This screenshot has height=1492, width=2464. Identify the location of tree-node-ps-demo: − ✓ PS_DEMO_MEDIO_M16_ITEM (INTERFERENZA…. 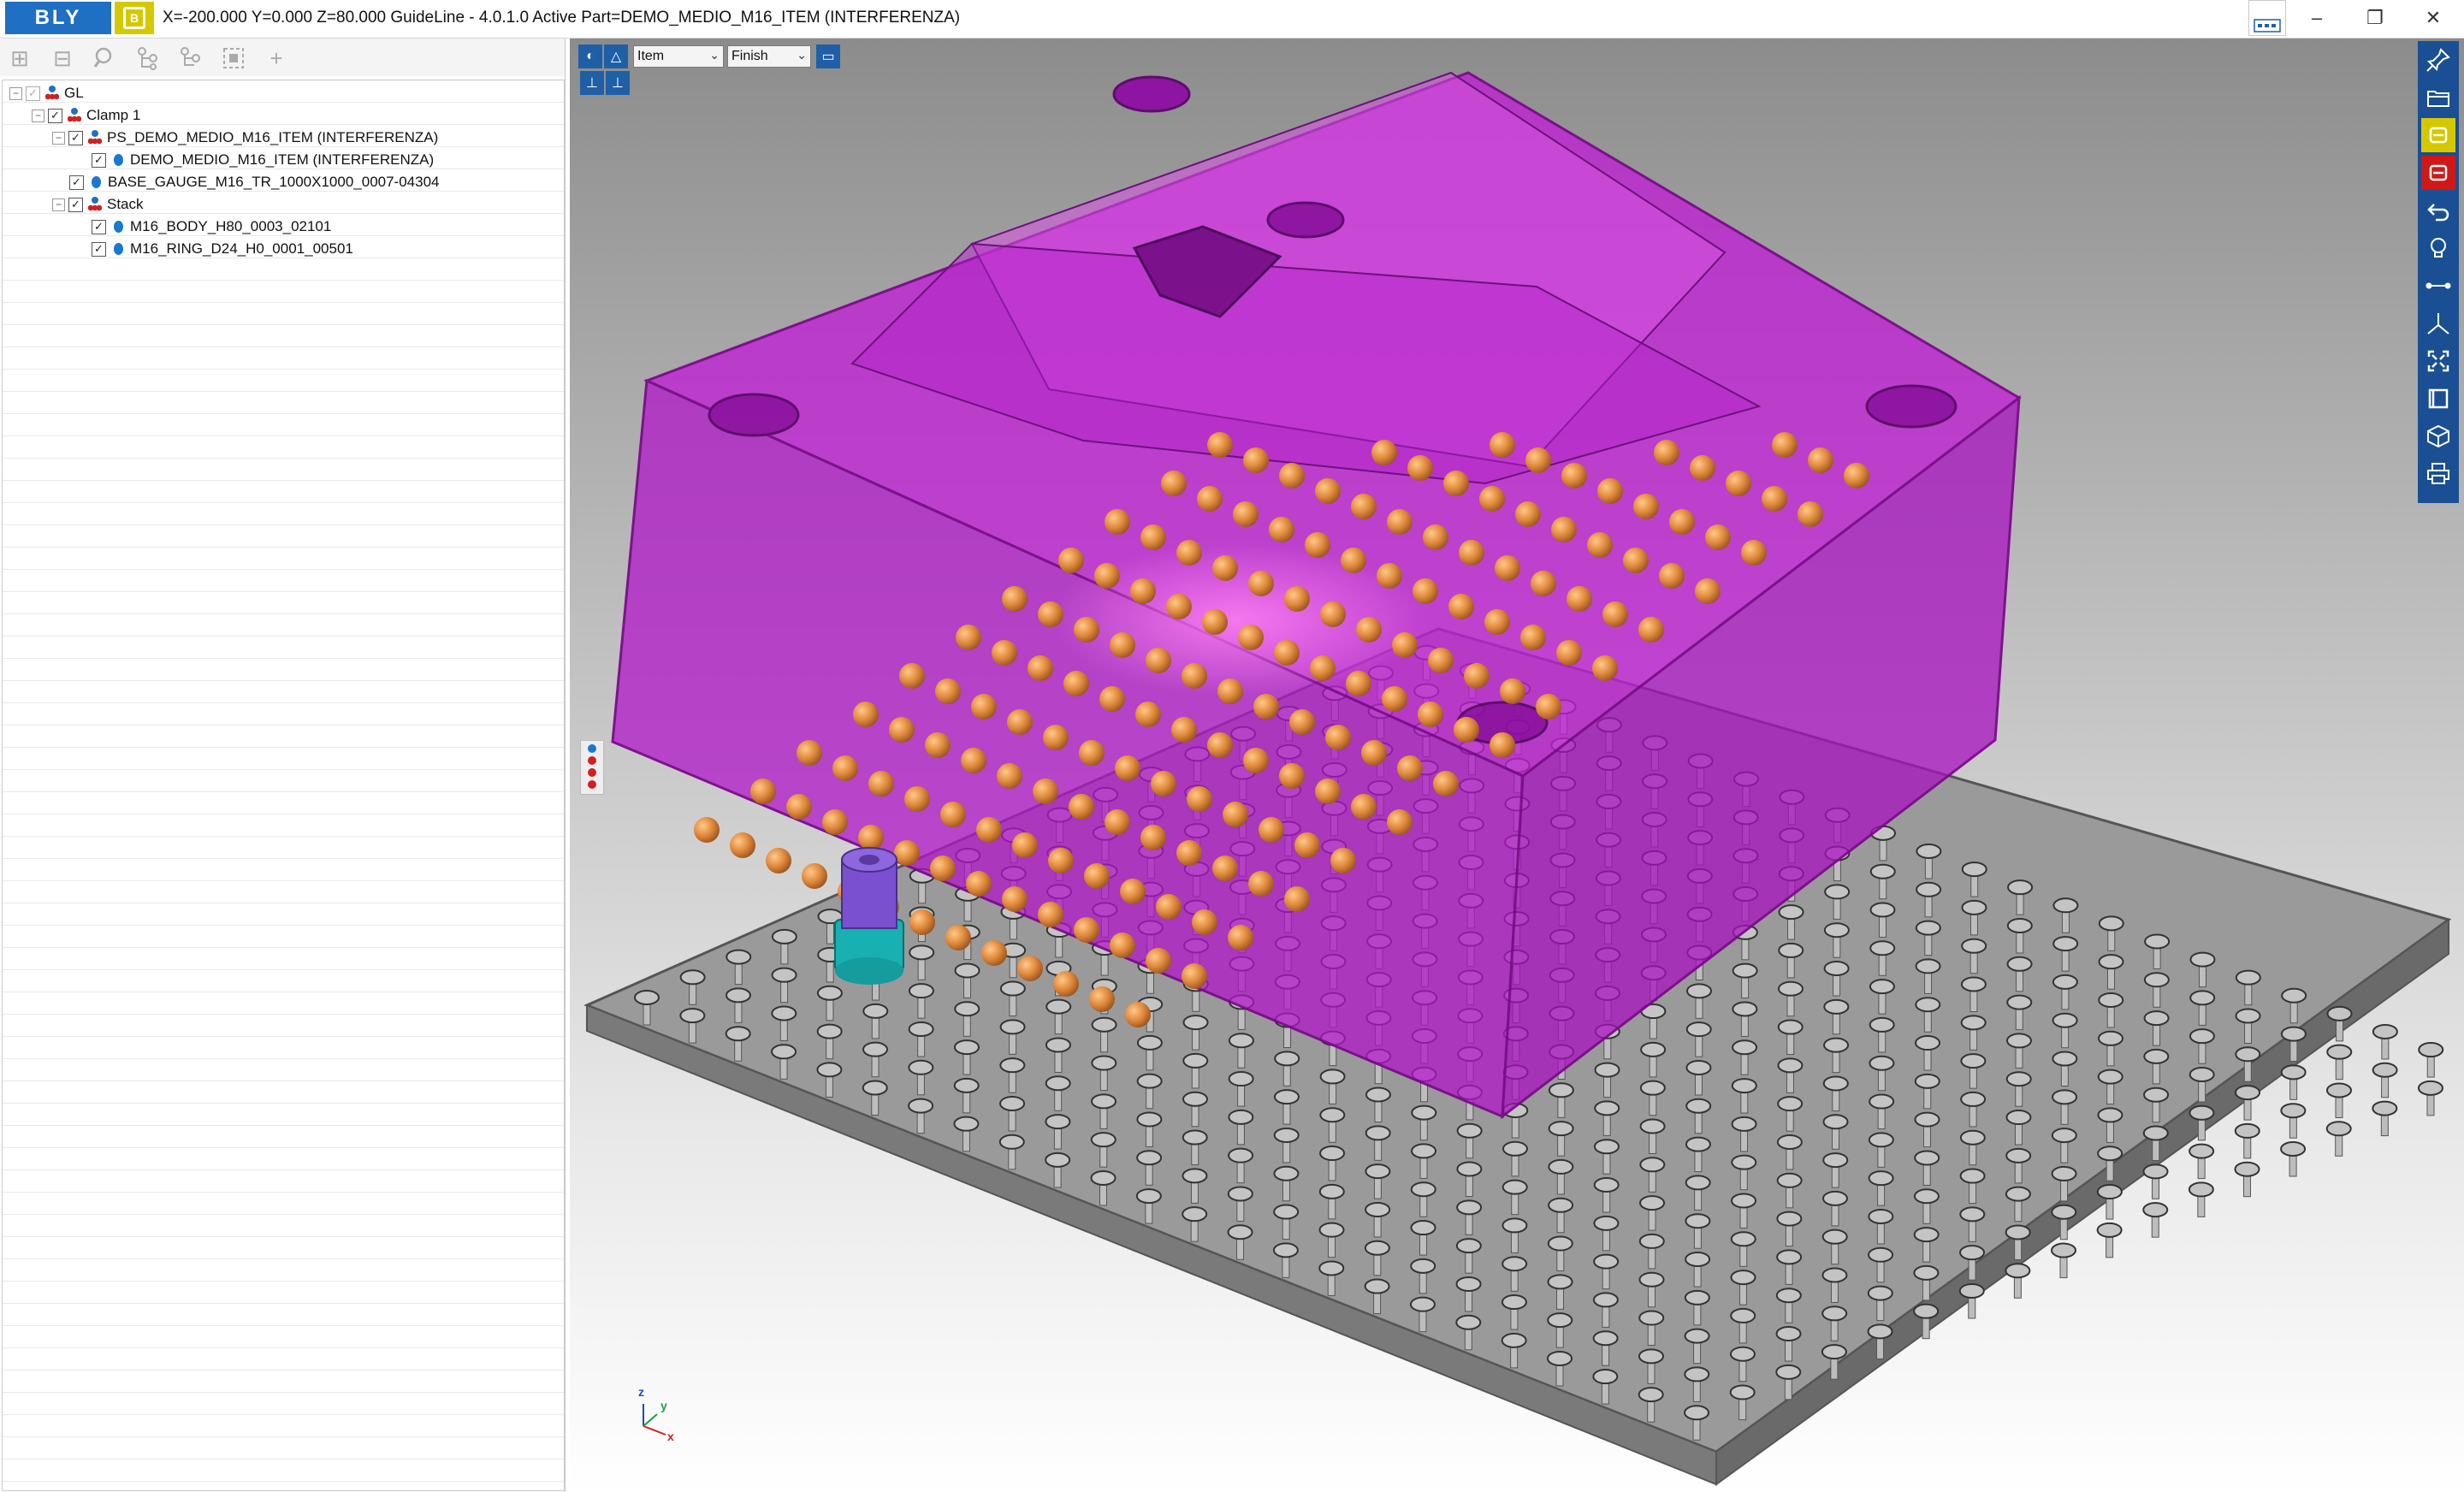
(245, 137).